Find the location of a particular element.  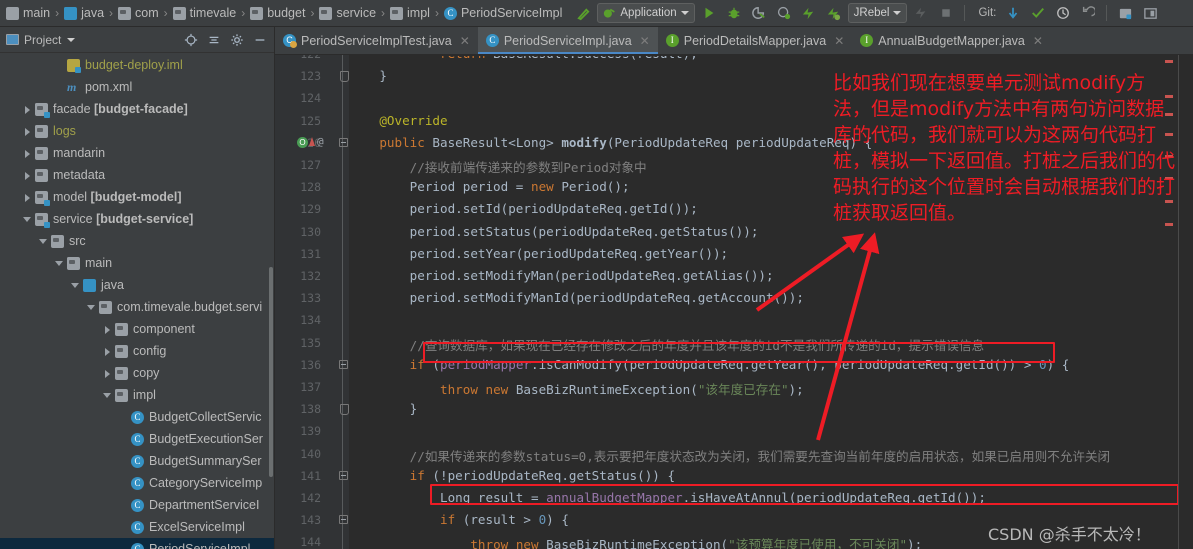

code-line-127: //接收前端传递来的参数到Period对象中 is located at coordinates (498, 166).